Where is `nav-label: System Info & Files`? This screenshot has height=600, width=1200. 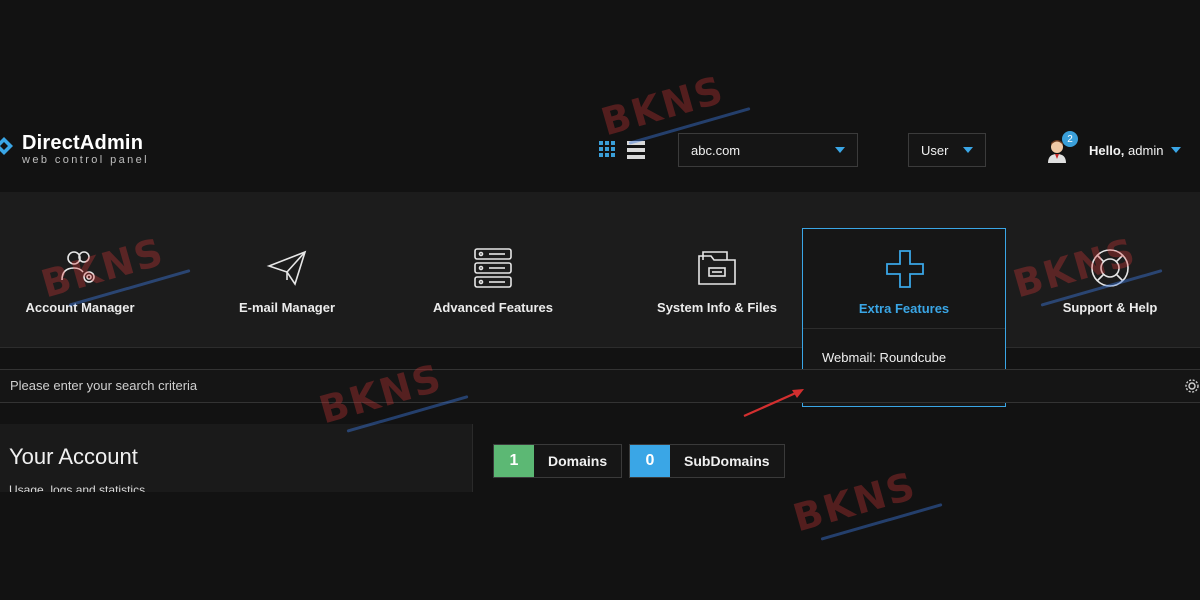 nav-label: System Info & Files is located at coordinates (717, 307).